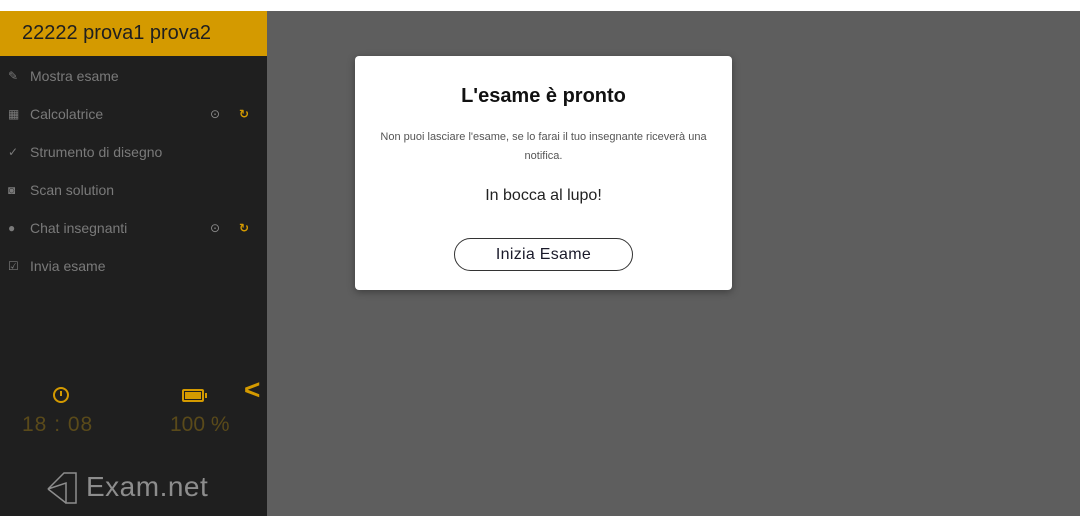 The image size is (1080, 516). What do you see at coordinates (133, 76) in the screenshot?
I see `sidebar-item-mostra-esame: ✎ Mostra esame` at bounding box center [133, 76].